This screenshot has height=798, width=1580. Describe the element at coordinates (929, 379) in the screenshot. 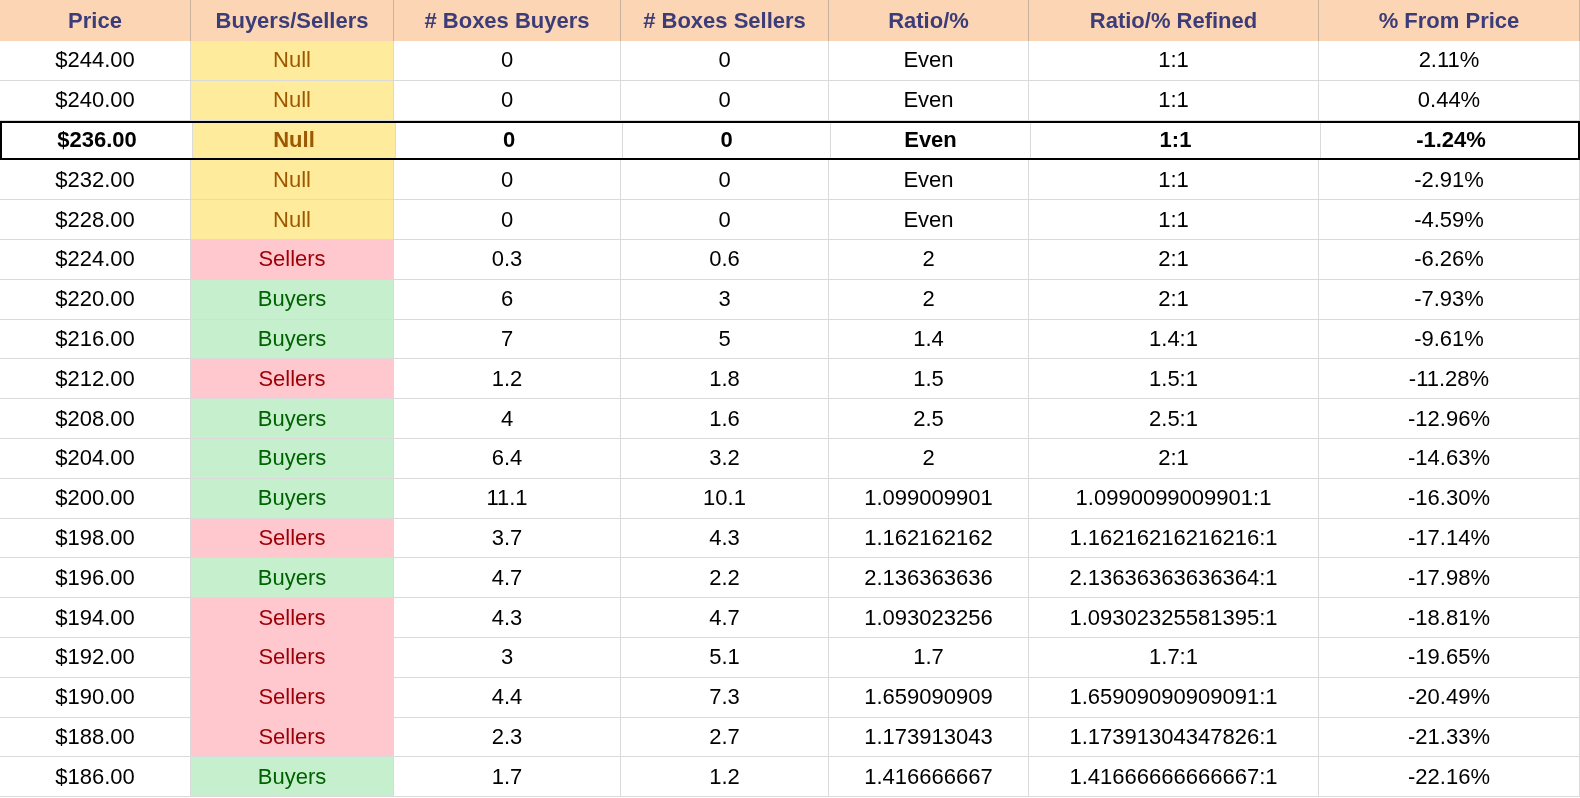

I see `table-cell: 1.5` at that location.